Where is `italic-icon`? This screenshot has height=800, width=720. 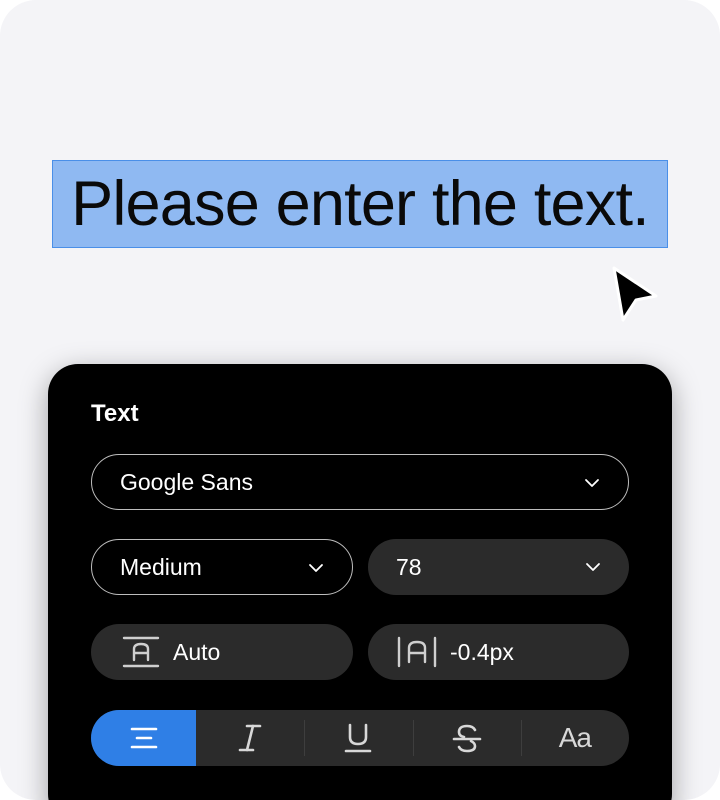 italic-icon is located at coordinates (250, 738).